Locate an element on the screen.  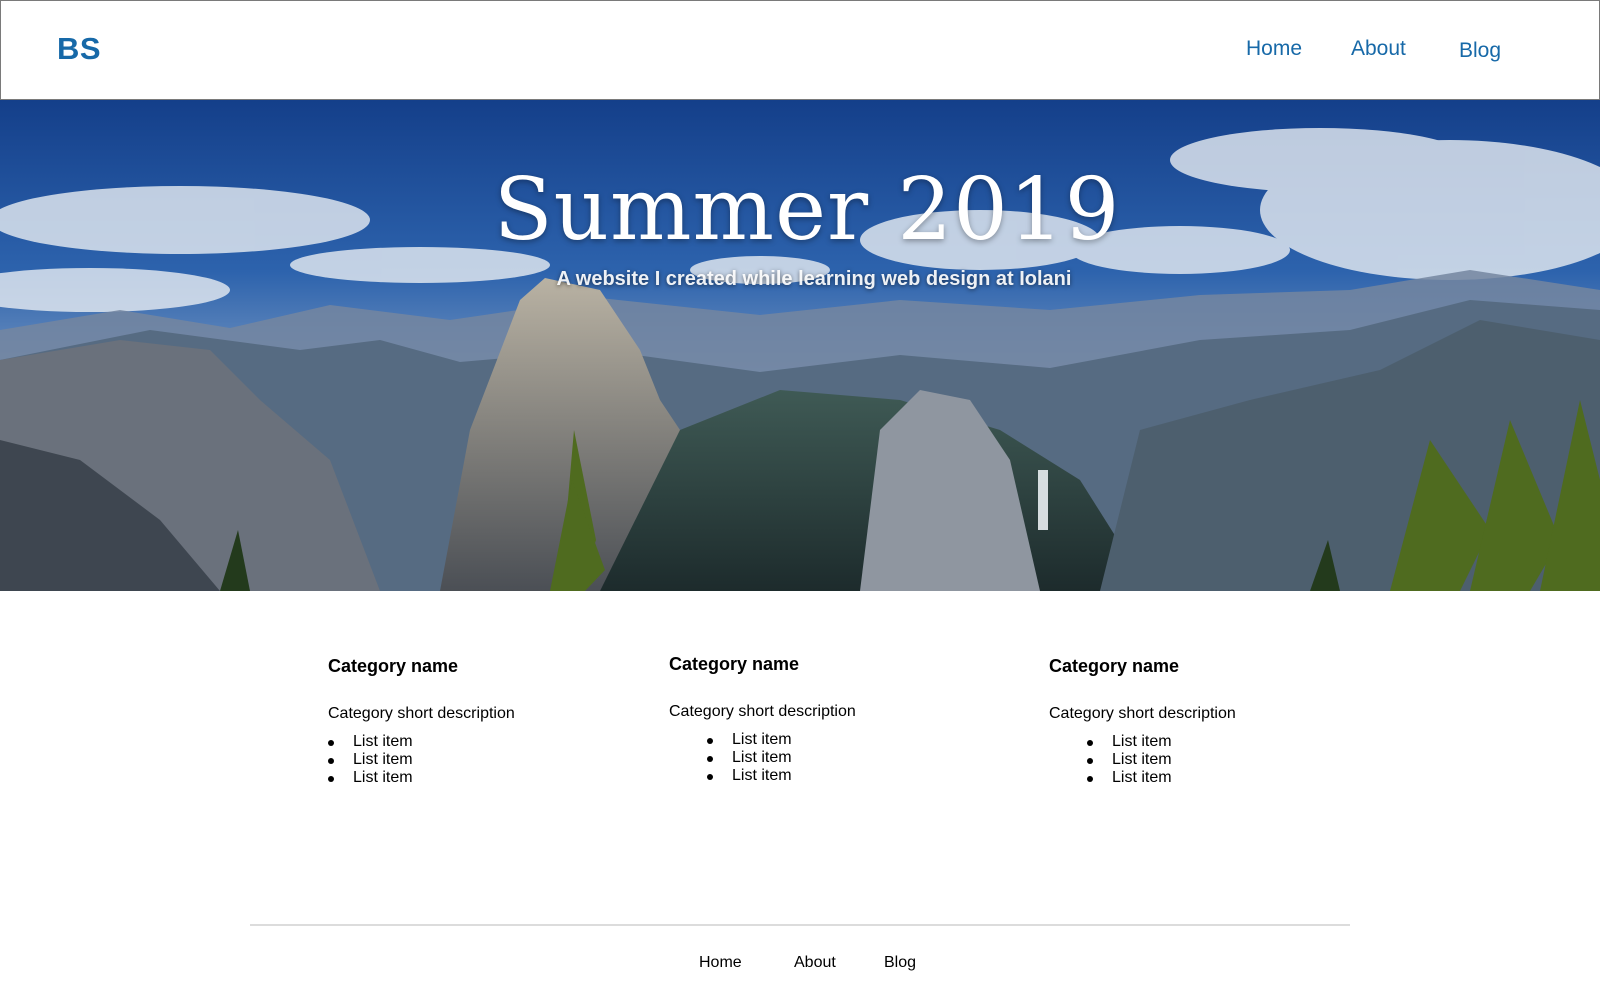
nav-link-home: Home is located at coordinates (1274, 49).